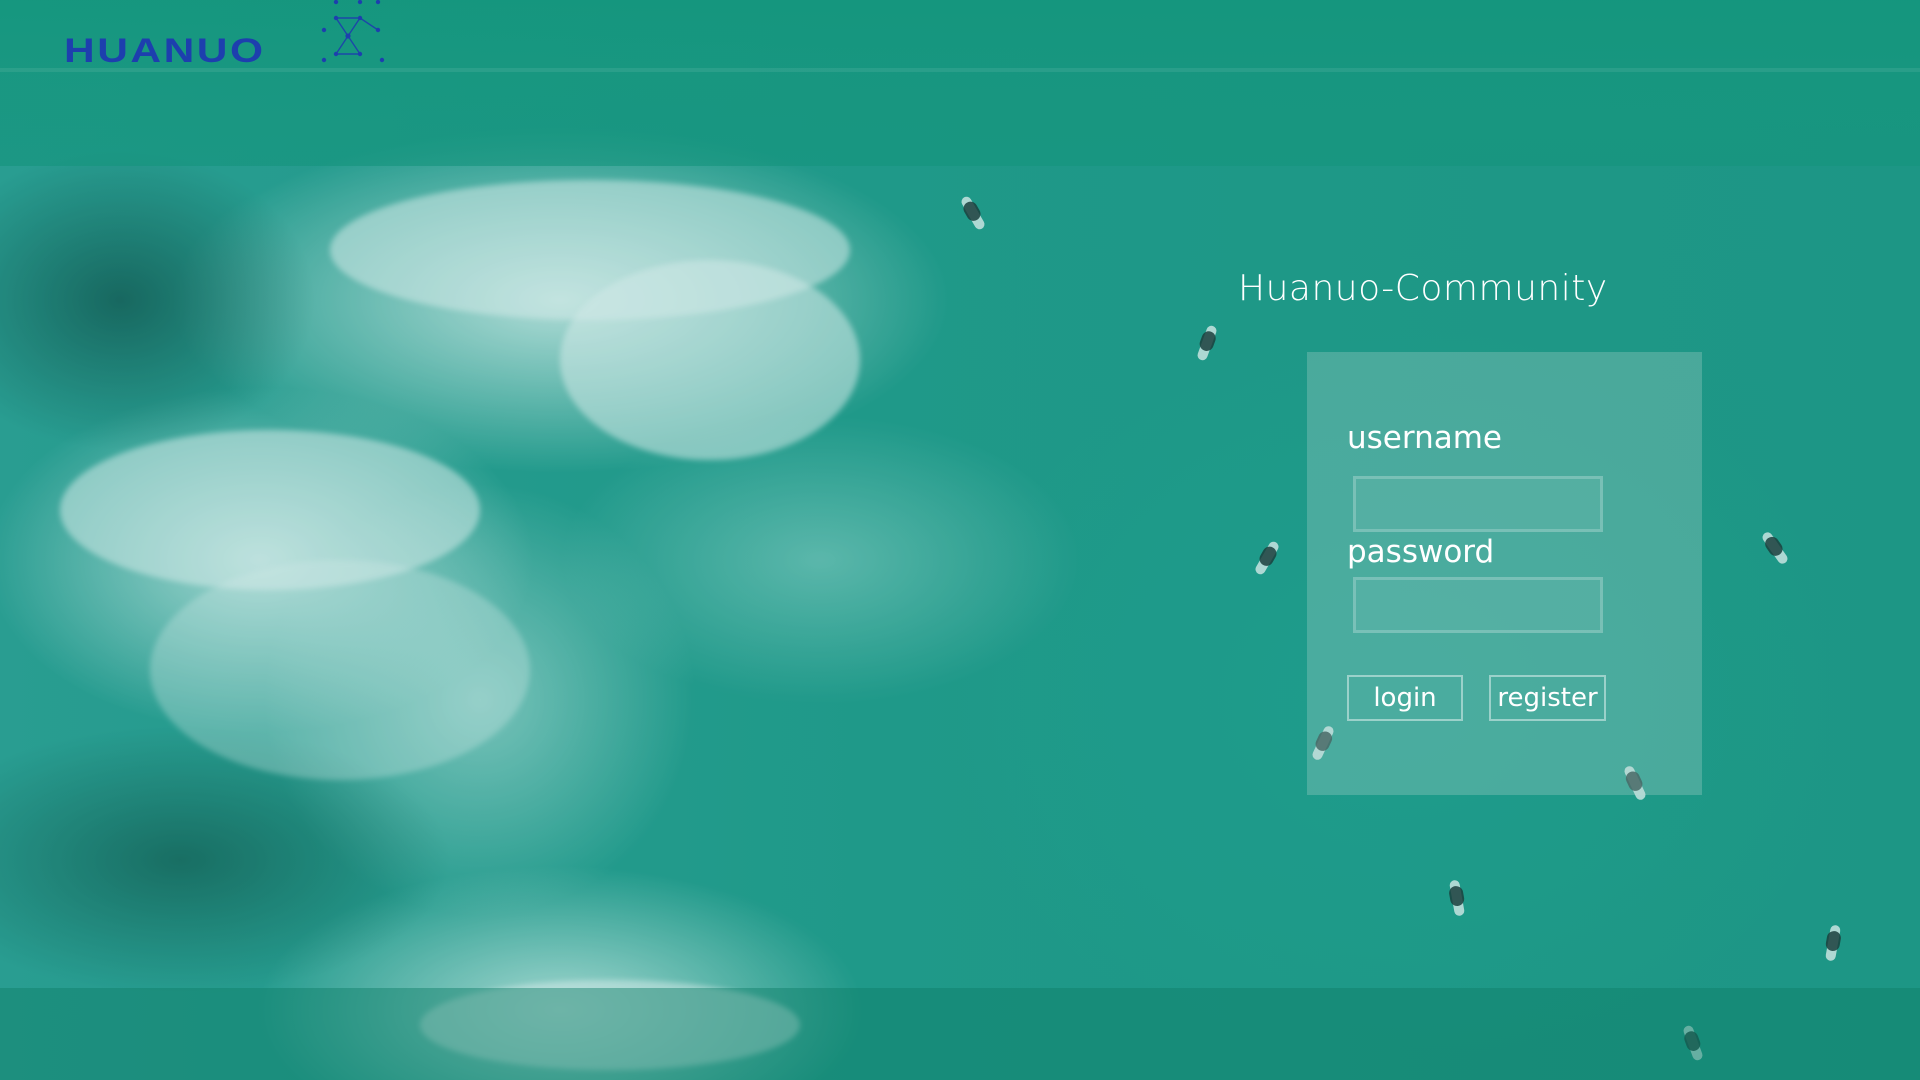  Describe the element at coordinates (1424, 438) in the screenshot. I see `username-label: username` at that location.